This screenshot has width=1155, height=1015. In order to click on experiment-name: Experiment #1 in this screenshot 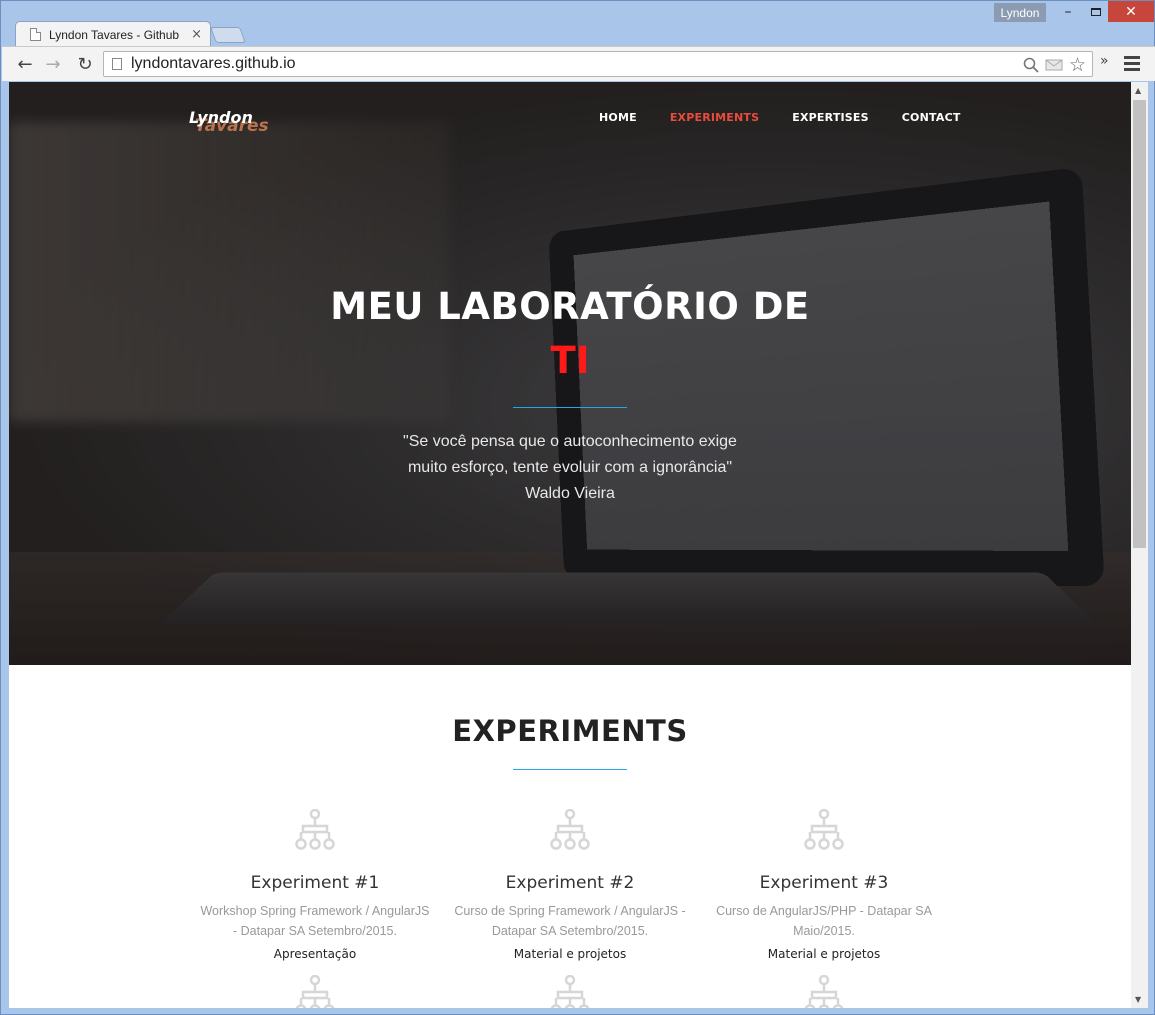, I will do `click(315, 883)`.